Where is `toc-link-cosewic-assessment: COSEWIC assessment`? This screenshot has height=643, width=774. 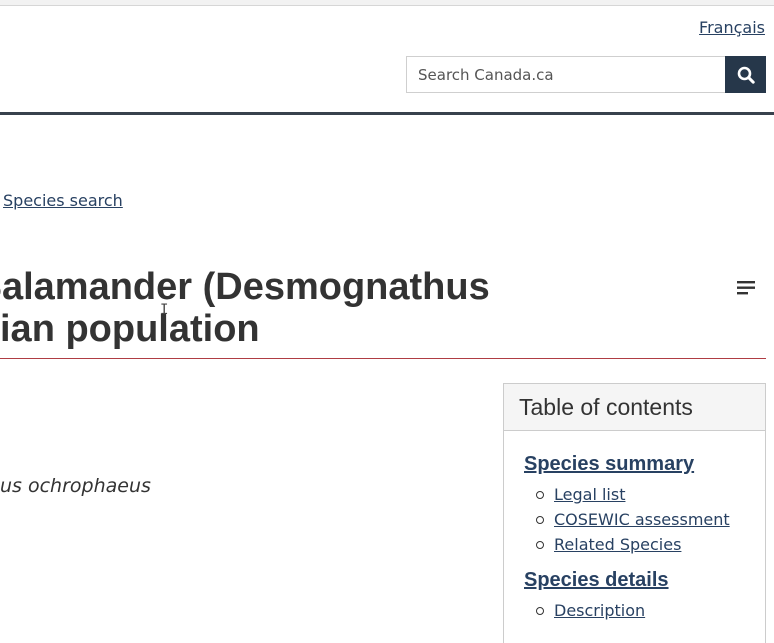 toc-link-cosewic-assessment: COSEWIC assessment is located at coordinates (642, 519).